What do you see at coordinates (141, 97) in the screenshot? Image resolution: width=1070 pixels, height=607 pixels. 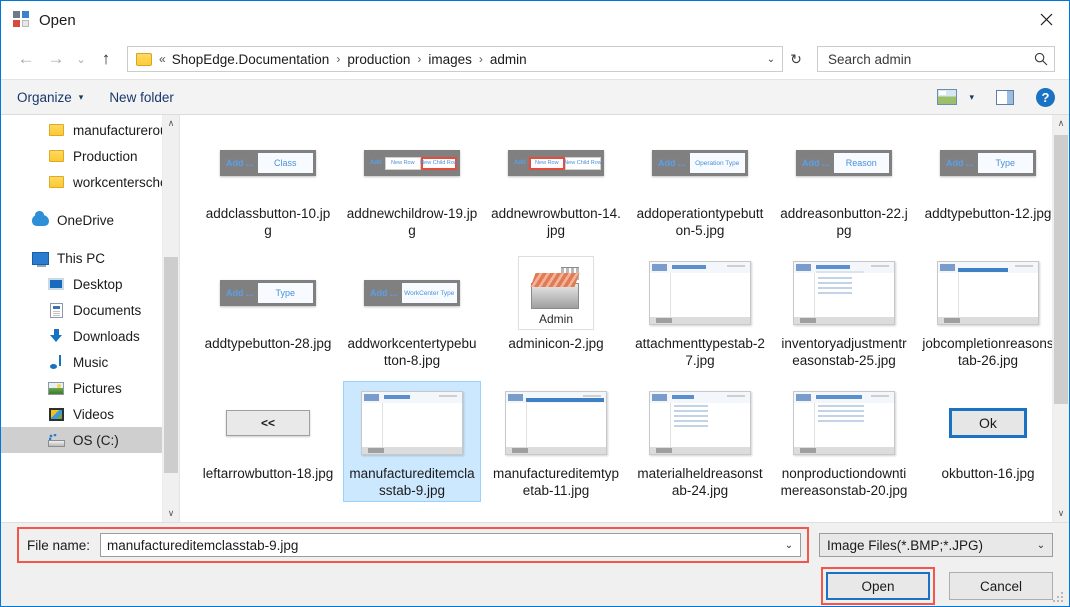 I see `new-folder-button: New folder` at bounding box center [141, 97].